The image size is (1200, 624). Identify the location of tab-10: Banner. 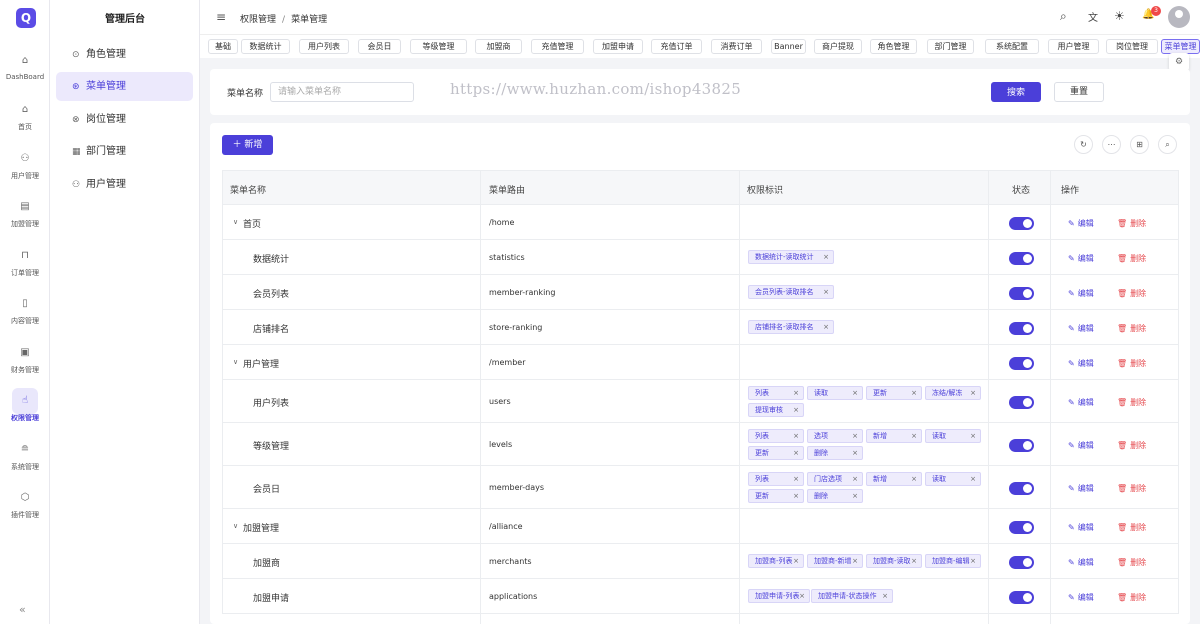
(788, 46).